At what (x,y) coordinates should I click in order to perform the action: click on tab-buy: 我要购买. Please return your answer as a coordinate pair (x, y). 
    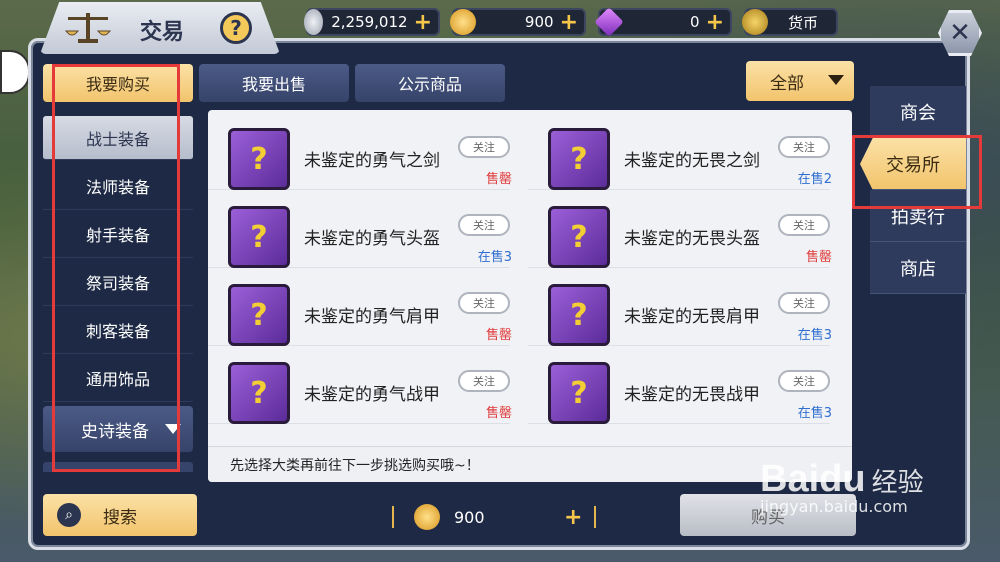
    Looking at the image, I should click on (118, 83).